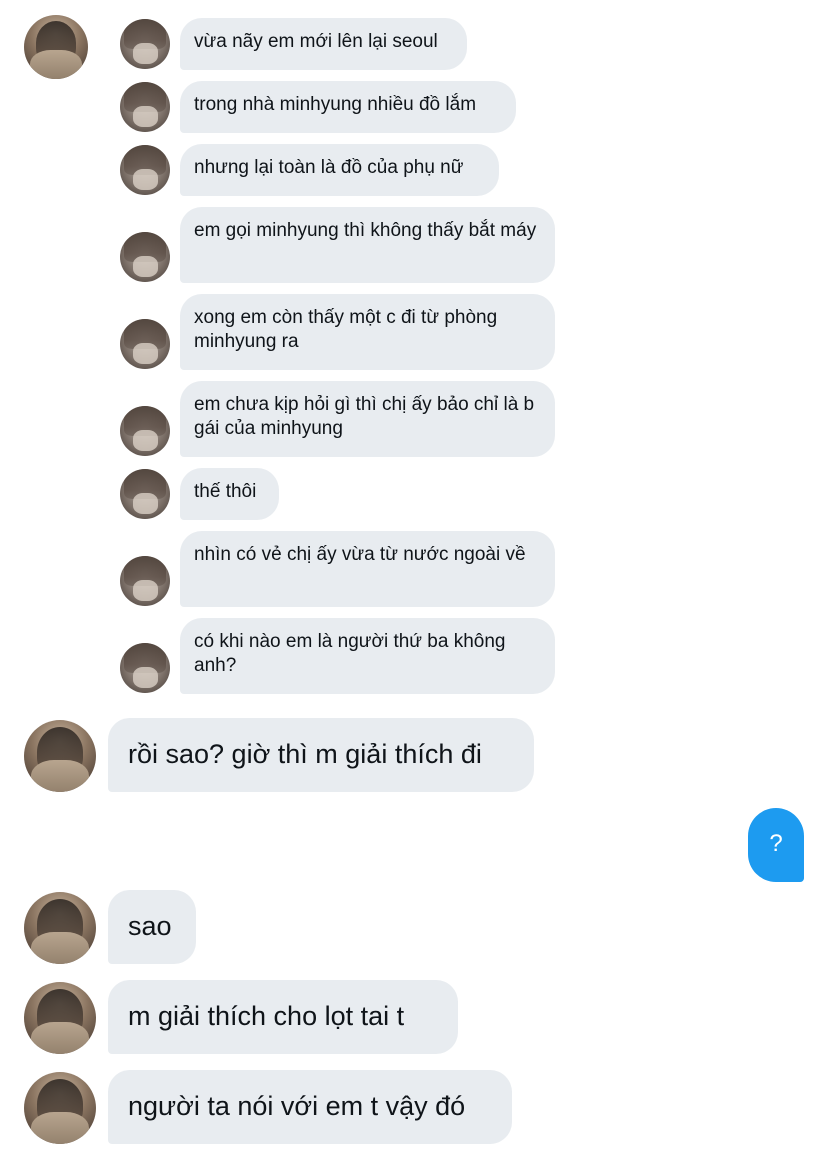 The height and width of the screenshot is (1151, 828). I want to click on quoted-message-text: vừa nãy em mới lên lại seoul, so click(316, 41).